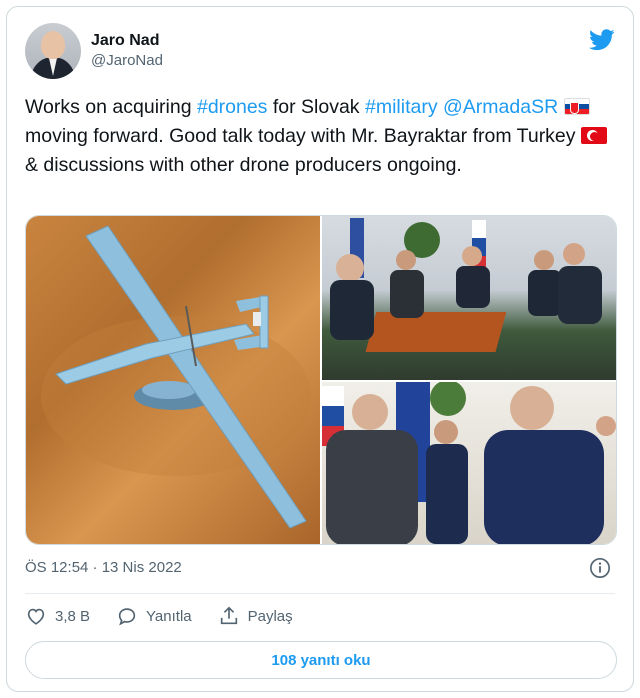 Image resolution: width=640 pixels, height=698 pixels. Describe the element at coordinates (127, 617) in the screenshot. I see `reply-icon` at that location.